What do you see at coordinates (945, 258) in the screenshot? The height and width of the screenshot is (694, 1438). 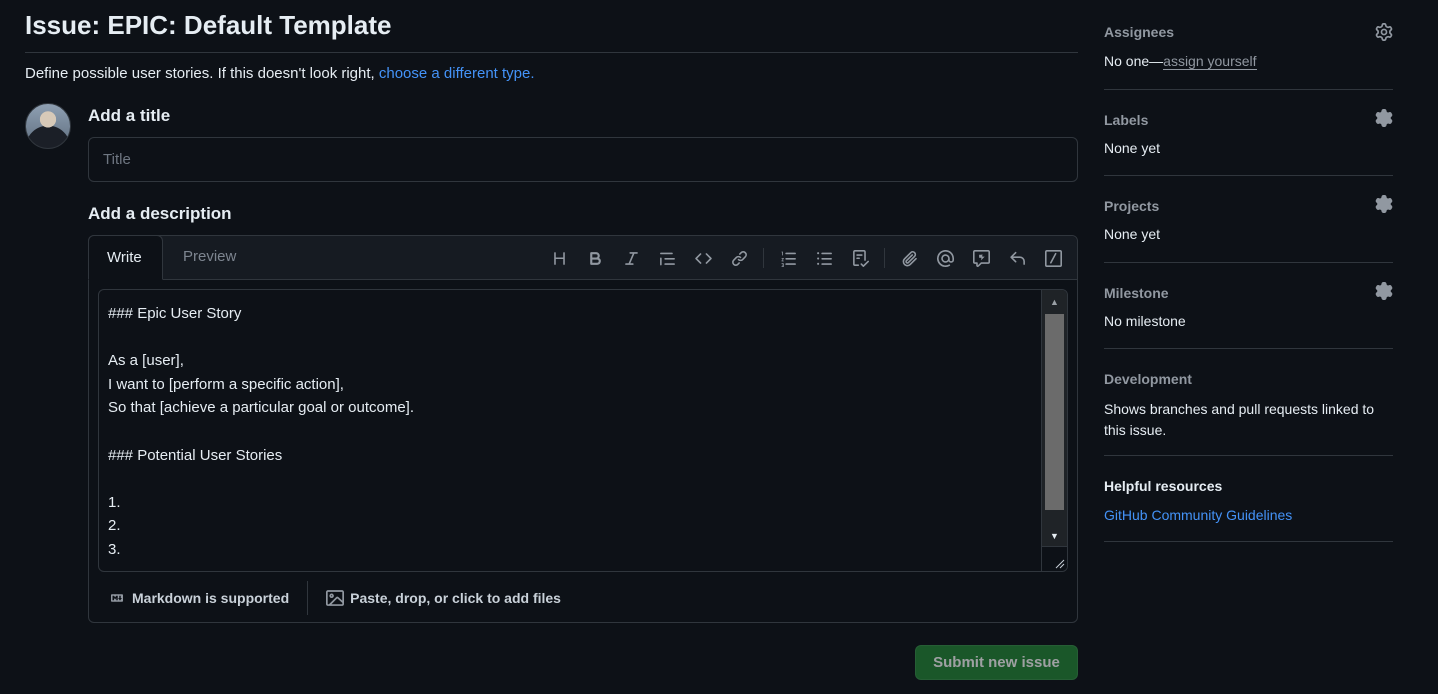 I see `mention-icon` at bounding box center [945, 258].